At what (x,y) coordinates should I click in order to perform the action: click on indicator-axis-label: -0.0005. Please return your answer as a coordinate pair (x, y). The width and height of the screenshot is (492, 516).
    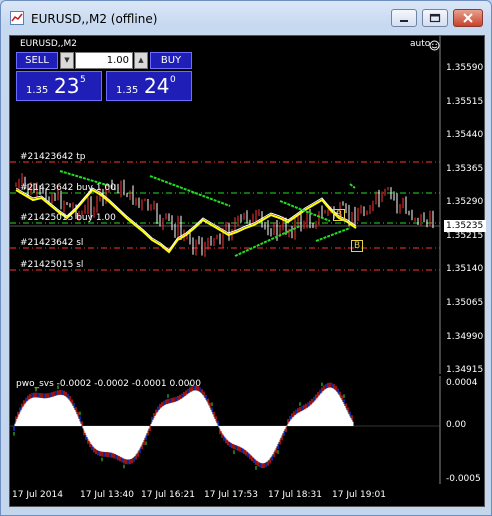
    Looking at the image, I should click on (463, 479).